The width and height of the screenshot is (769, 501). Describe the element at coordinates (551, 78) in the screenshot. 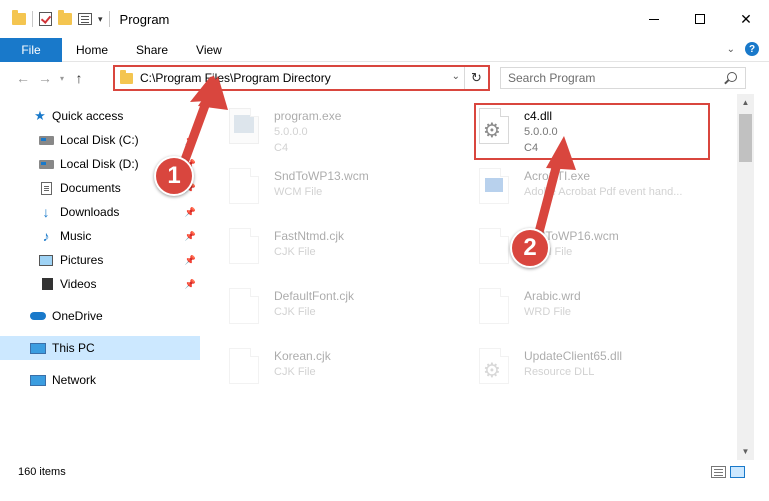

I see `search-input: Search Program` at that location.